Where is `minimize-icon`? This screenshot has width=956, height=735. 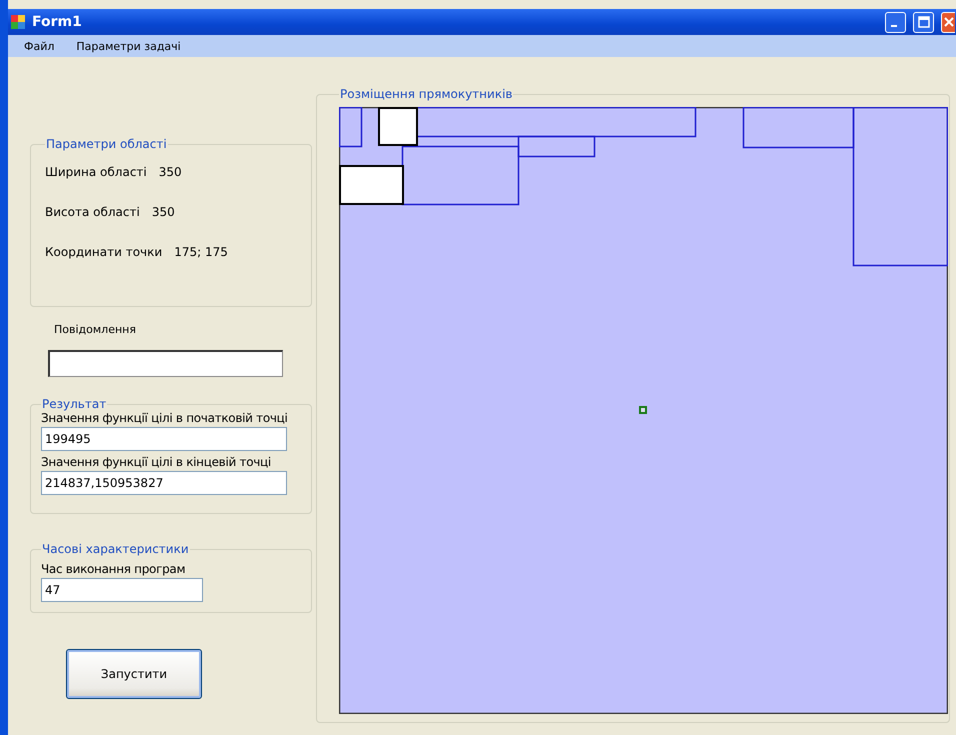 minimize-icon is located at coordinates (894, 26).